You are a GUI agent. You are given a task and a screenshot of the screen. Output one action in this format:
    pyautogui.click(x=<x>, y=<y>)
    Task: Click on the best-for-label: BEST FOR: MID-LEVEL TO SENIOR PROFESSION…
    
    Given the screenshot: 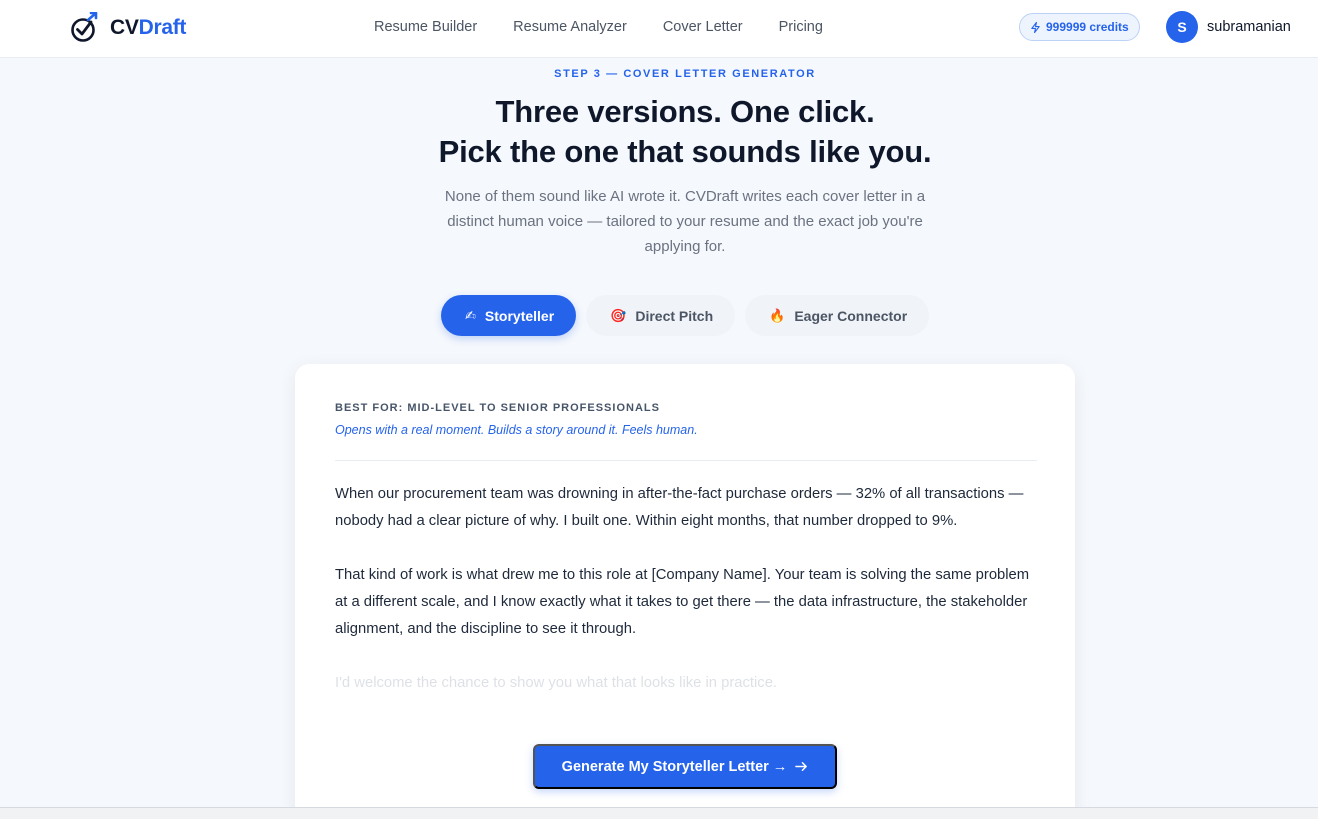 What is the action you would take?
    pyautogui.click(x=497, y=408)
    